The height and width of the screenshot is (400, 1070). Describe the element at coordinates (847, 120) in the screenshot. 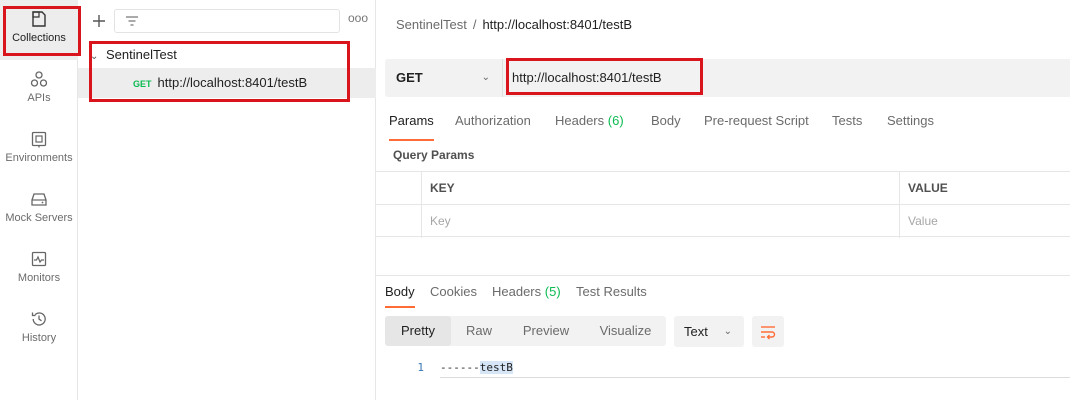

I see `tab-label: Tests` at that location.